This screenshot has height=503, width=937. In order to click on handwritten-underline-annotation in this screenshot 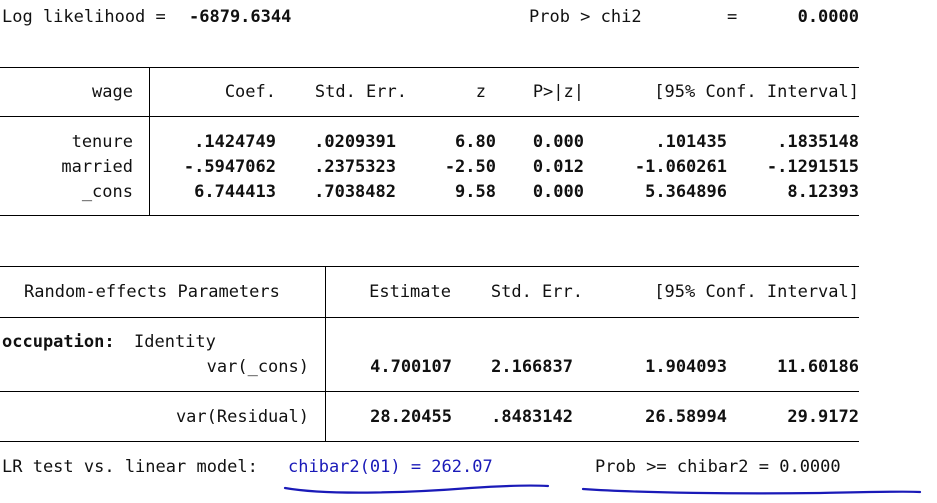, I will do `click(602, 489)`.